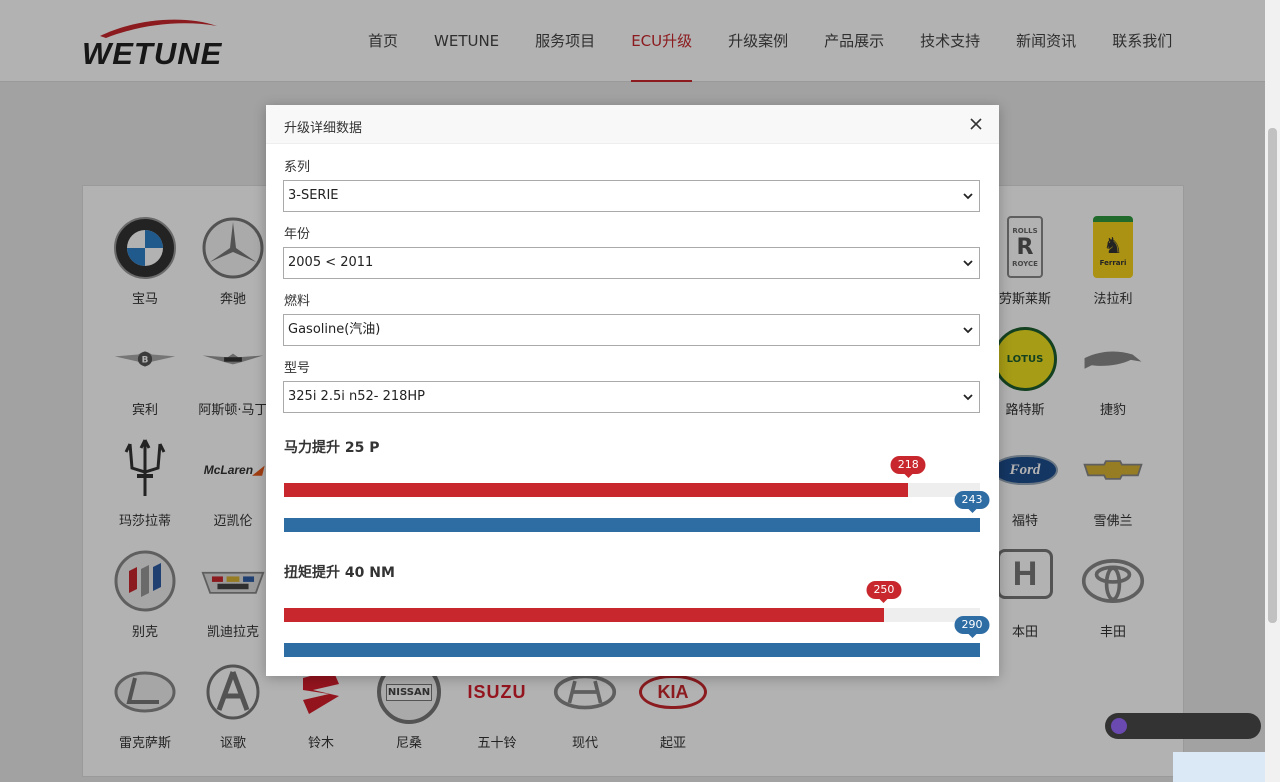 The height and width of the screenshot is (782, 1280). Describe the element at coordinates (297, 368) in the screenshot. I see `model-label: 型号` at that location.